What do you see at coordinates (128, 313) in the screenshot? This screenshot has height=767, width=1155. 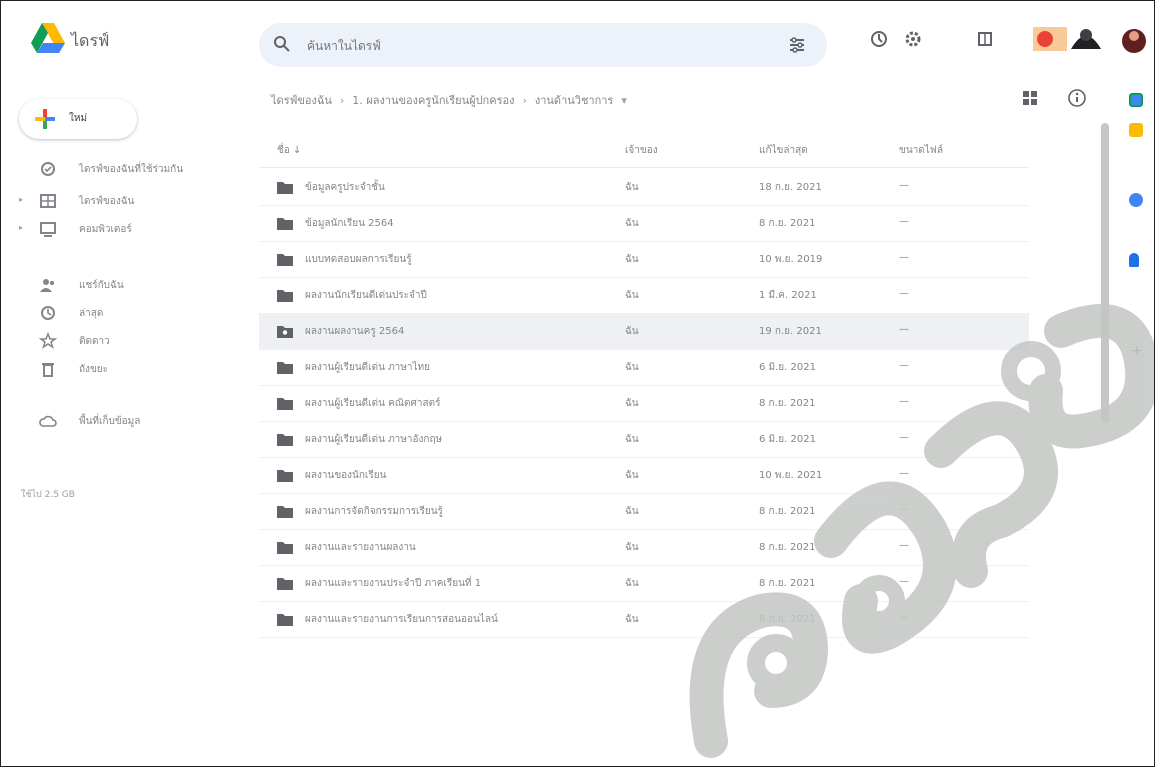 I see `sidebar-item-recent: ล่าสุด` at bounding box center [128, 313].